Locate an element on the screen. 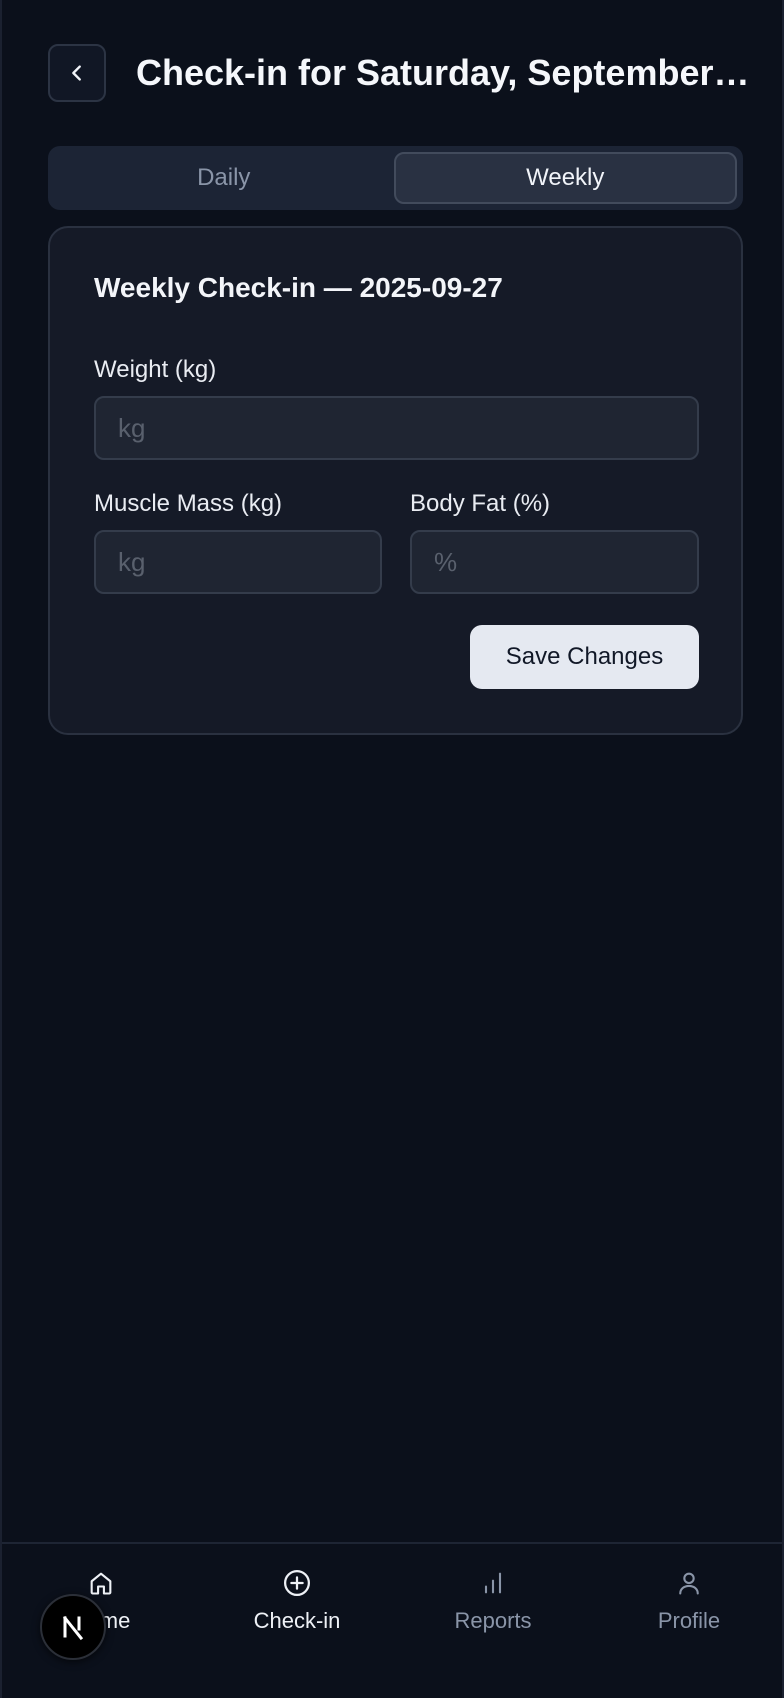 The width and height of the screenshot is (784, 1698). nav-label-reports: Reports is located at coordinates (493, 1620).